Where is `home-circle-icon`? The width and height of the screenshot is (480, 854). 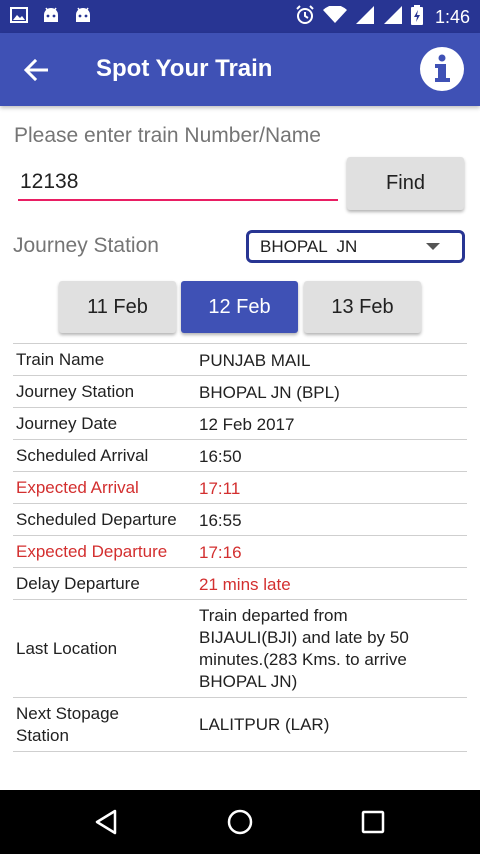 home-circle-icon is located at coordinates (240, 822).